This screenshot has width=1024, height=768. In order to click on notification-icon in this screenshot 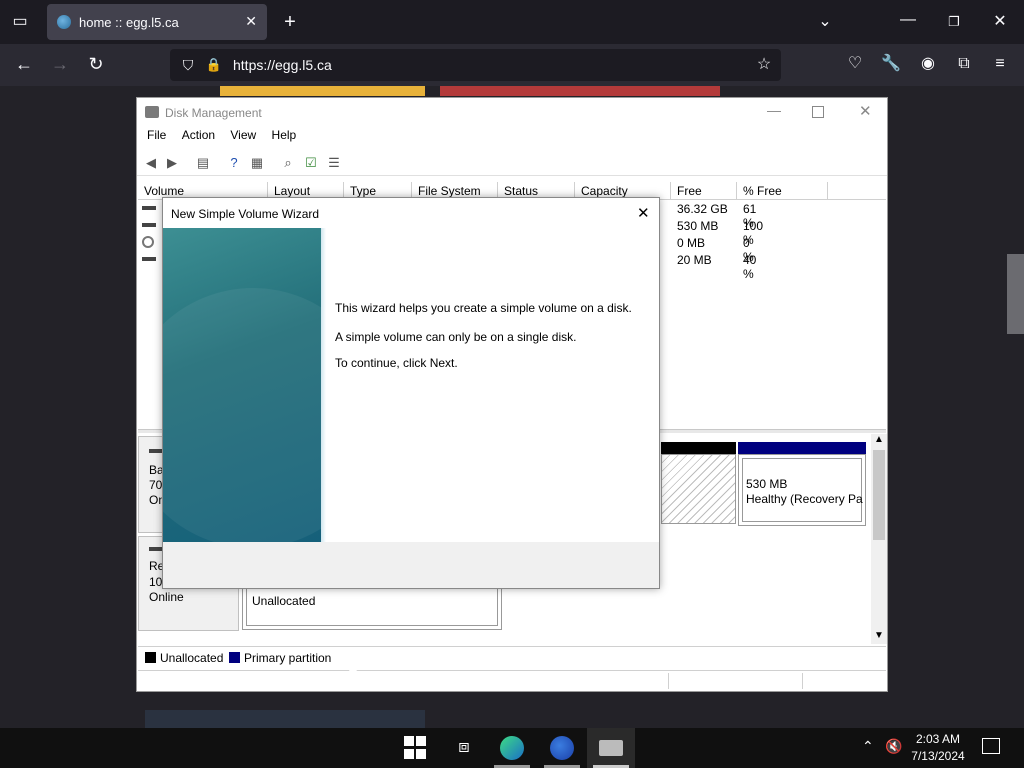, I will do `click(991, 746)`.